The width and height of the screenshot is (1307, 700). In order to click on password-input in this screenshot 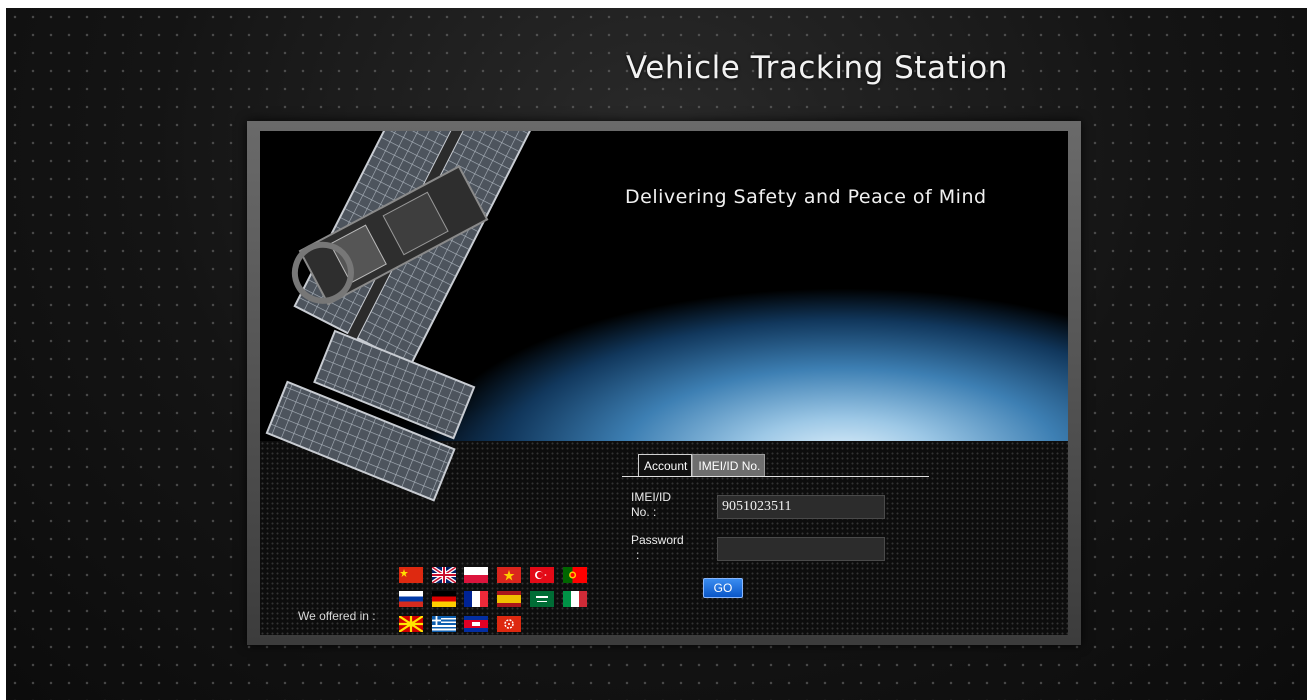, I will do `click(801, 549)`.